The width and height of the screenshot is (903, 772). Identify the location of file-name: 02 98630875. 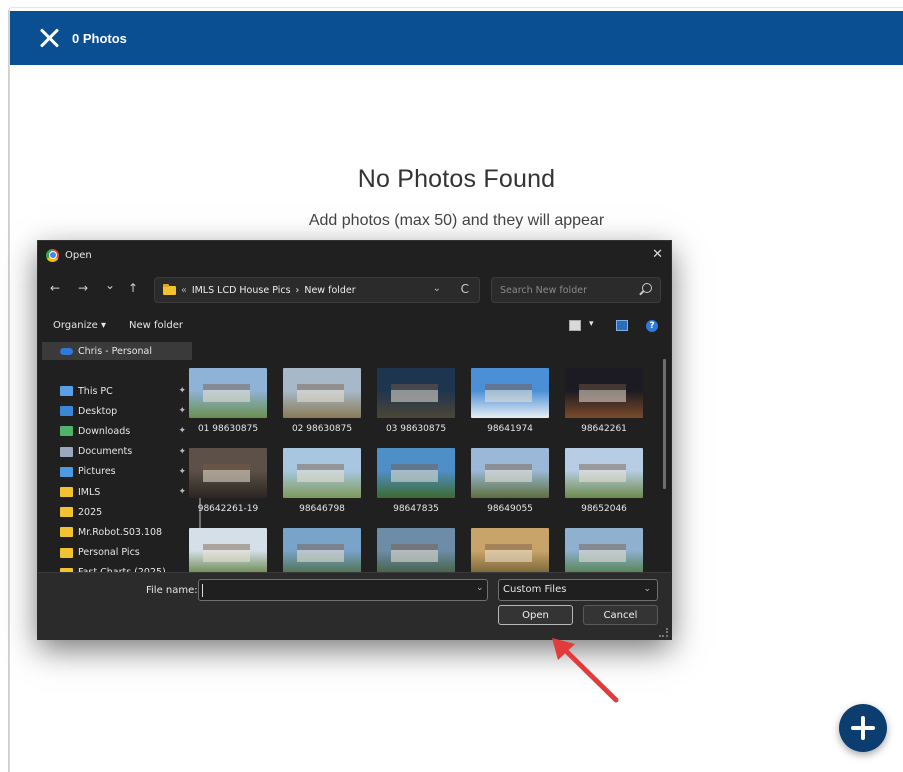
(322, 429).